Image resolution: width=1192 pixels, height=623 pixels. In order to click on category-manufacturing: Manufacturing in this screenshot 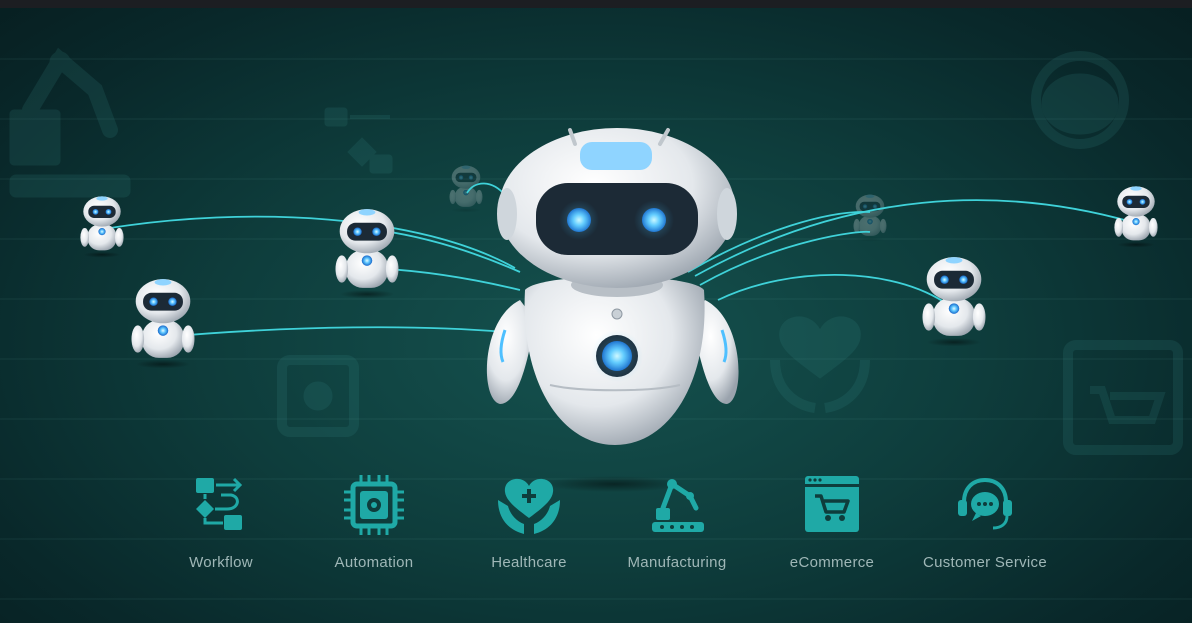, I will do `click(677, 520)`.